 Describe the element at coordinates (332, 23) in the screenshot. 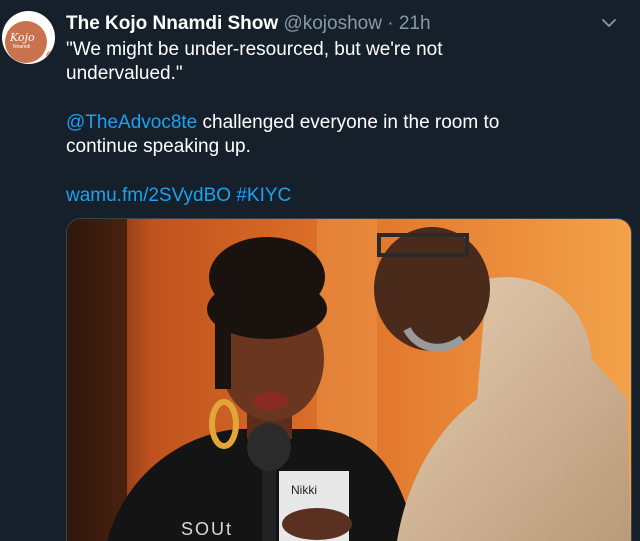

I see `author-handle: @kojoshow` at that location.